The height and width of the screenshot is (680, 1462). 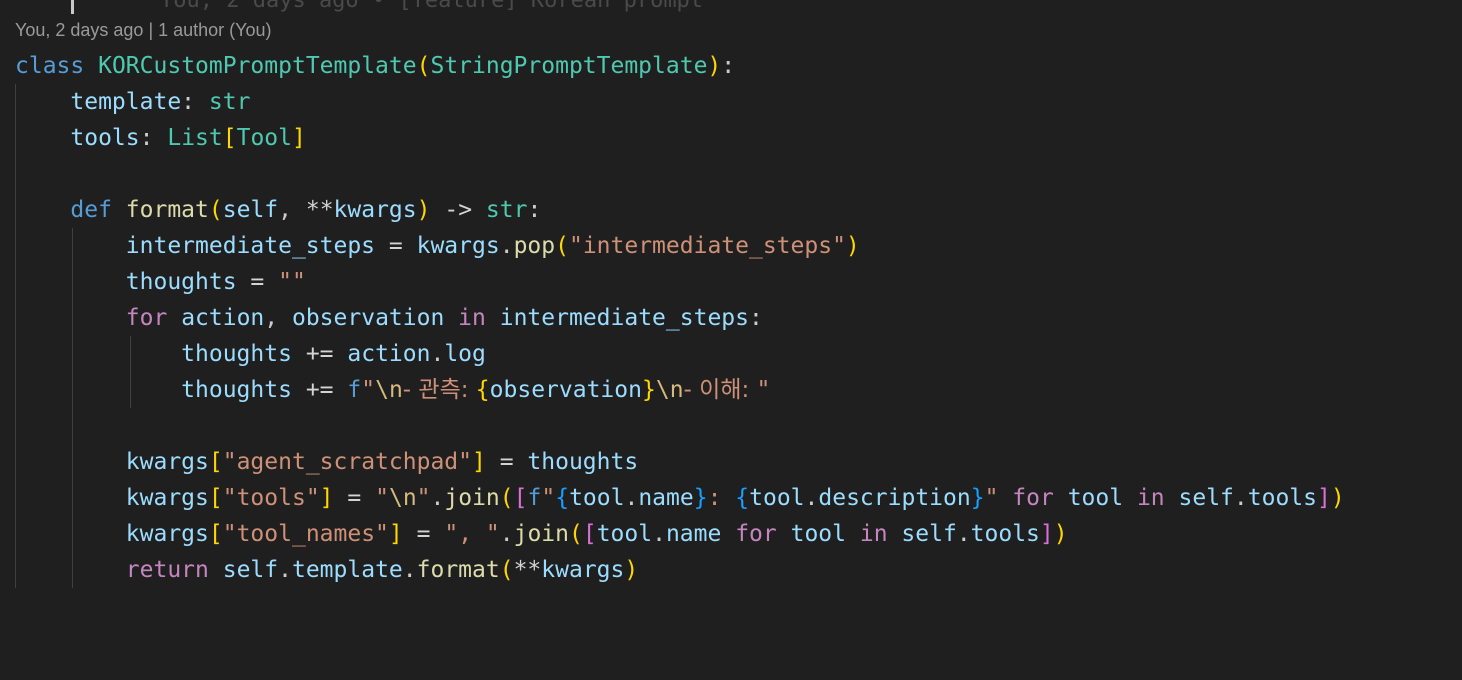 I want to click on code-line: kwargs["agent_scratchpad"] = thoughts, so click(x=382, y=462).